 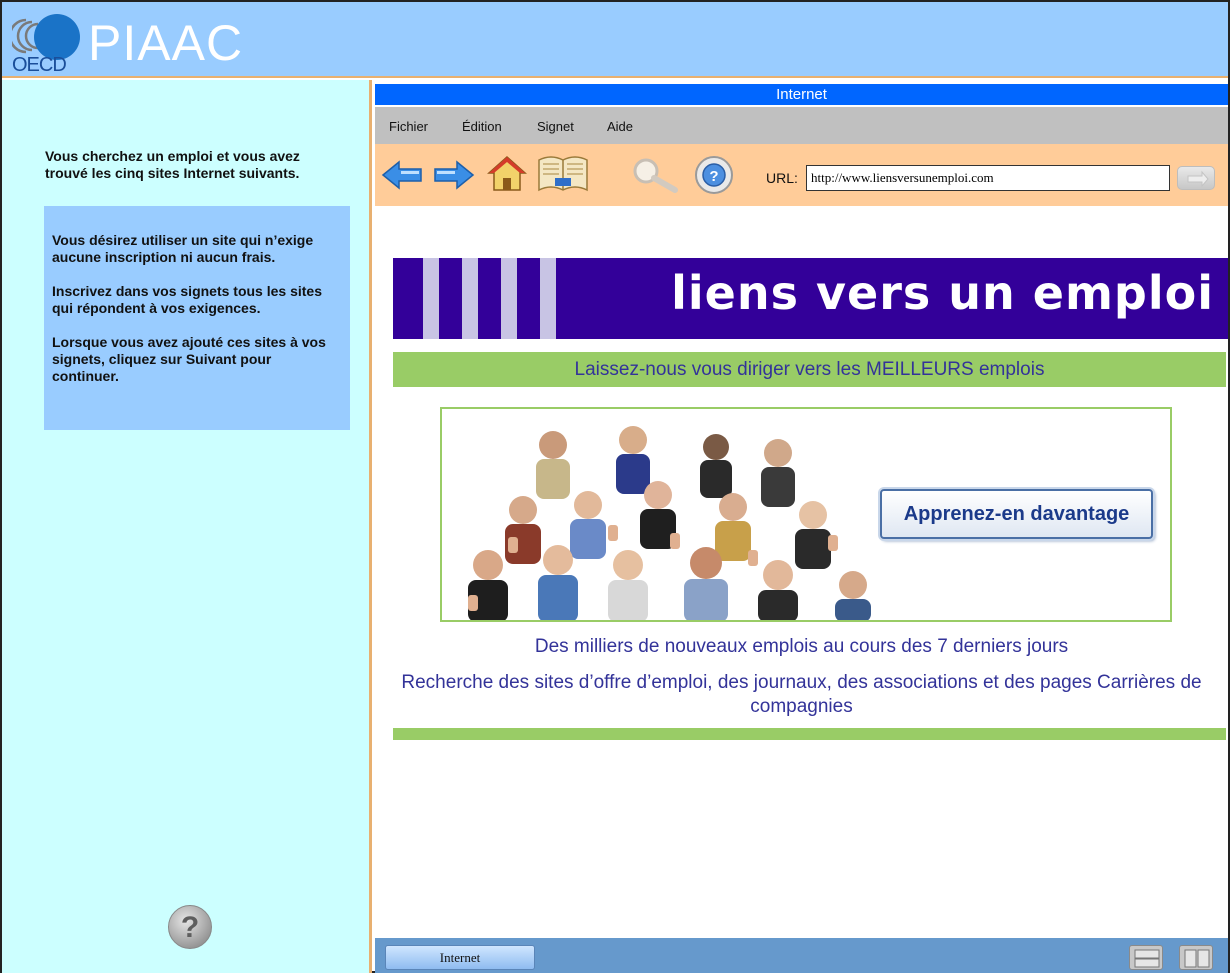 I want to click on oecd-logo-text: OECD, so click(x=39, y=65).